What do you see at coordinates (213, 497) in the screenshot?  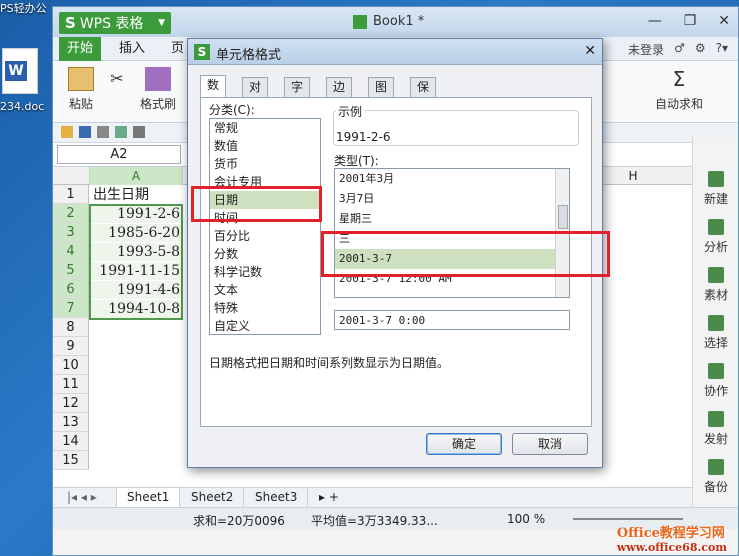 I see `tab-sheet2: Sheet2` at bounding box center [213, 497].